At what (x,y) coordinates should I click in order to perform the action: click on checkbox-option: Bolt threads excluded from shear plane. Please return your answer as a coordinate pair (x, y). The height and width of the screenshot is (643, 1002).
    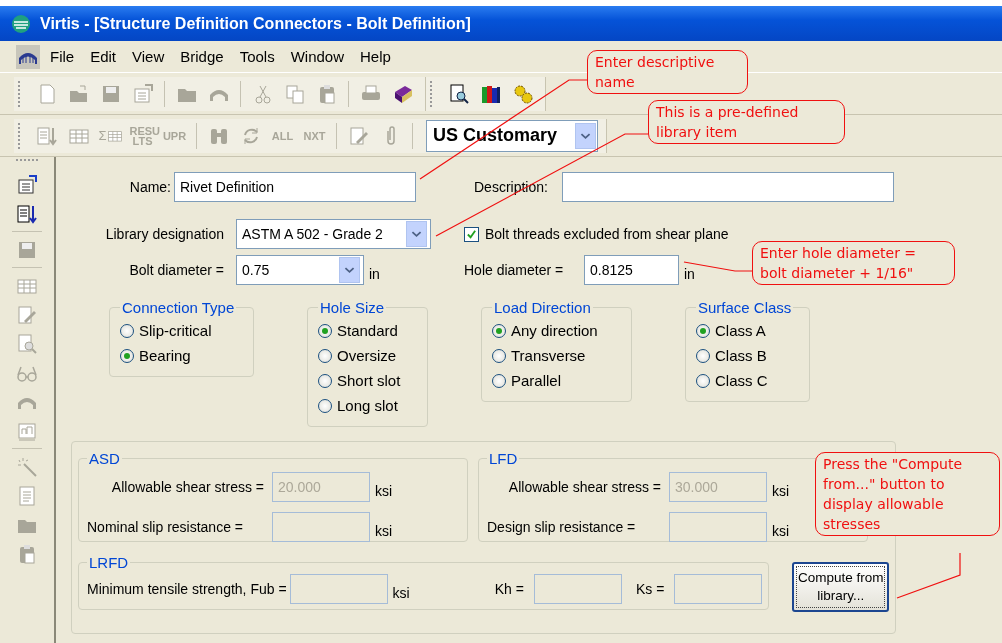
    Looking at the image, I should click on (596, 234).